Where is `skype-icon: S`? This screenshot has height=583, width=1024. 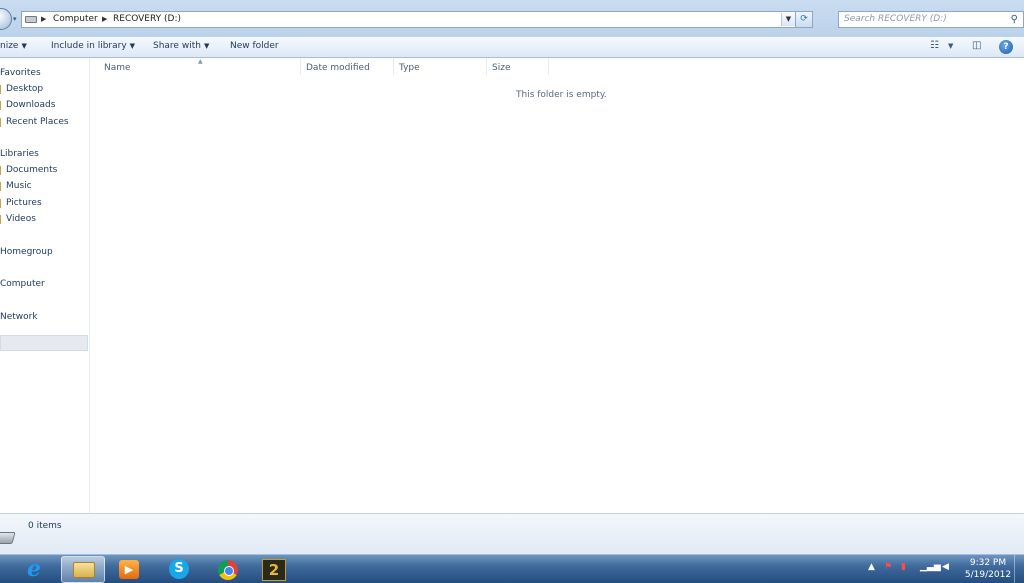 skype-icon: S is located at coordinates (179, 569).